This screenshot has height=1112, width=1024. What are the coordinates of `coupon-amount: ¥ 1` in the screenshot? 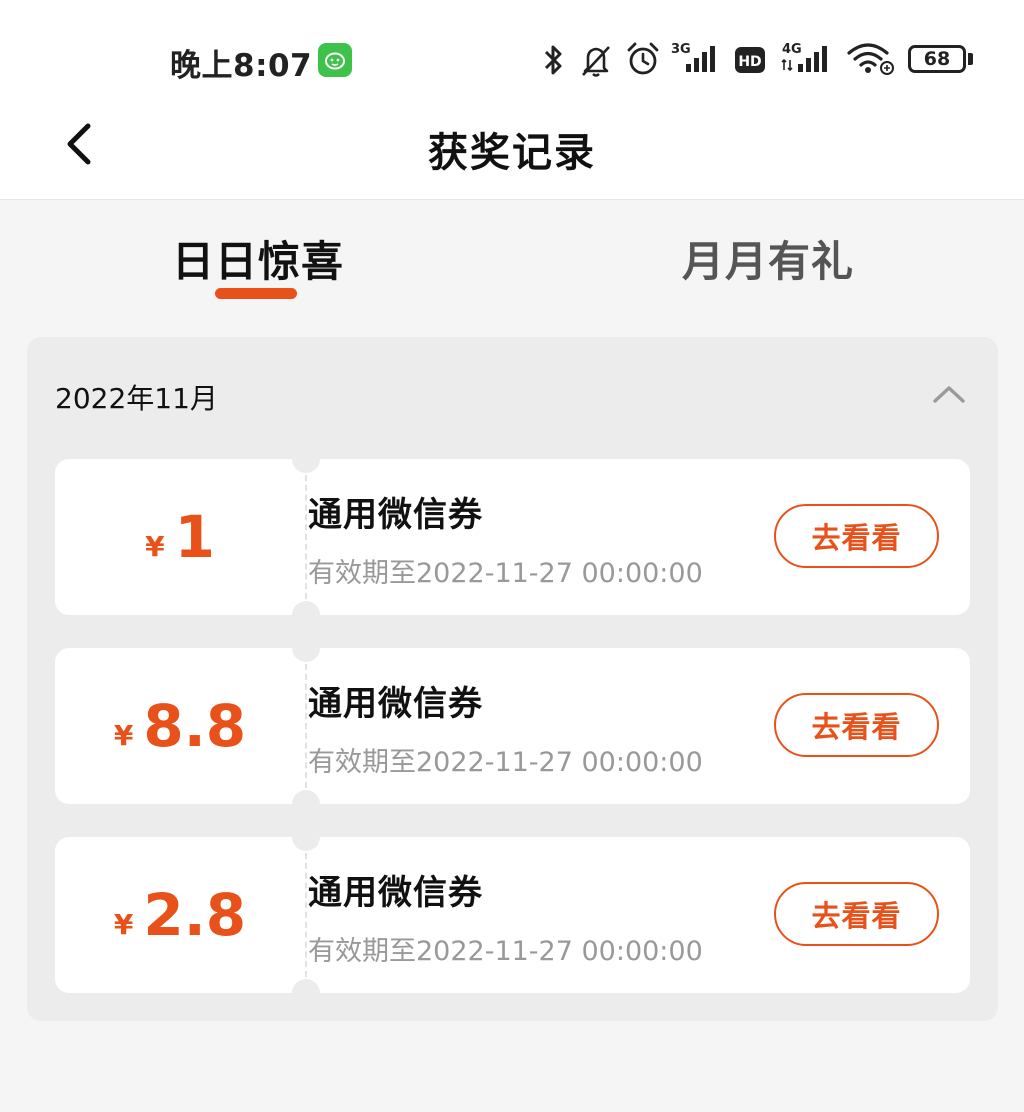 It's located at (180, 537).